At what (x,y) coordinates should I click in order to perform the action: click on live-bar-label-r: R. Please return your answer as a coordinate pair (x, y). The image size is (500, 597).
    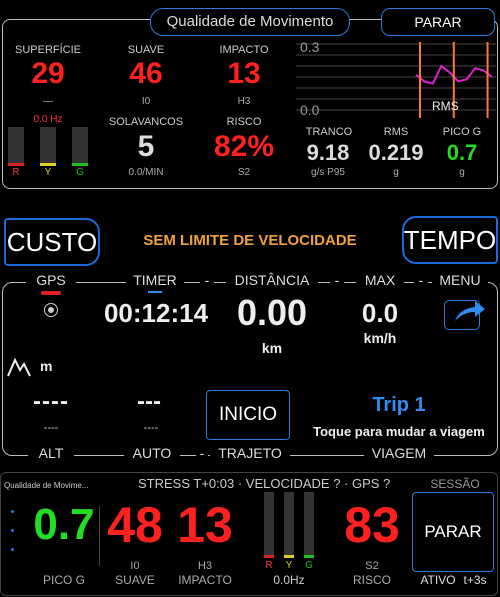
    Looking at the image, I should click on (269, 565).